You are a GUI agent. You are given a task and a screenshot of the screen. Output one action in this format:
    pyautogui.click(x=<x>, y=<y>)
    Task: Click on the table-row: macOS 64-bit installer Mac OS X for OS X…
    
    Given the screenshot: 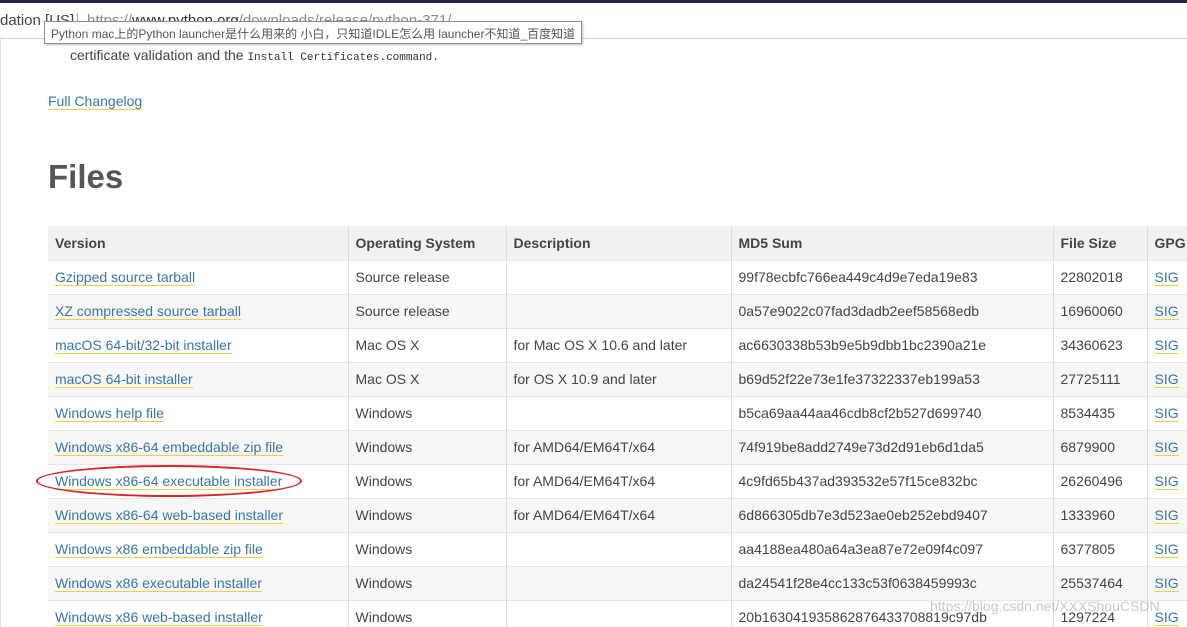 What is the action you would take?
    pyautogui.click(x=617, y=378)
    